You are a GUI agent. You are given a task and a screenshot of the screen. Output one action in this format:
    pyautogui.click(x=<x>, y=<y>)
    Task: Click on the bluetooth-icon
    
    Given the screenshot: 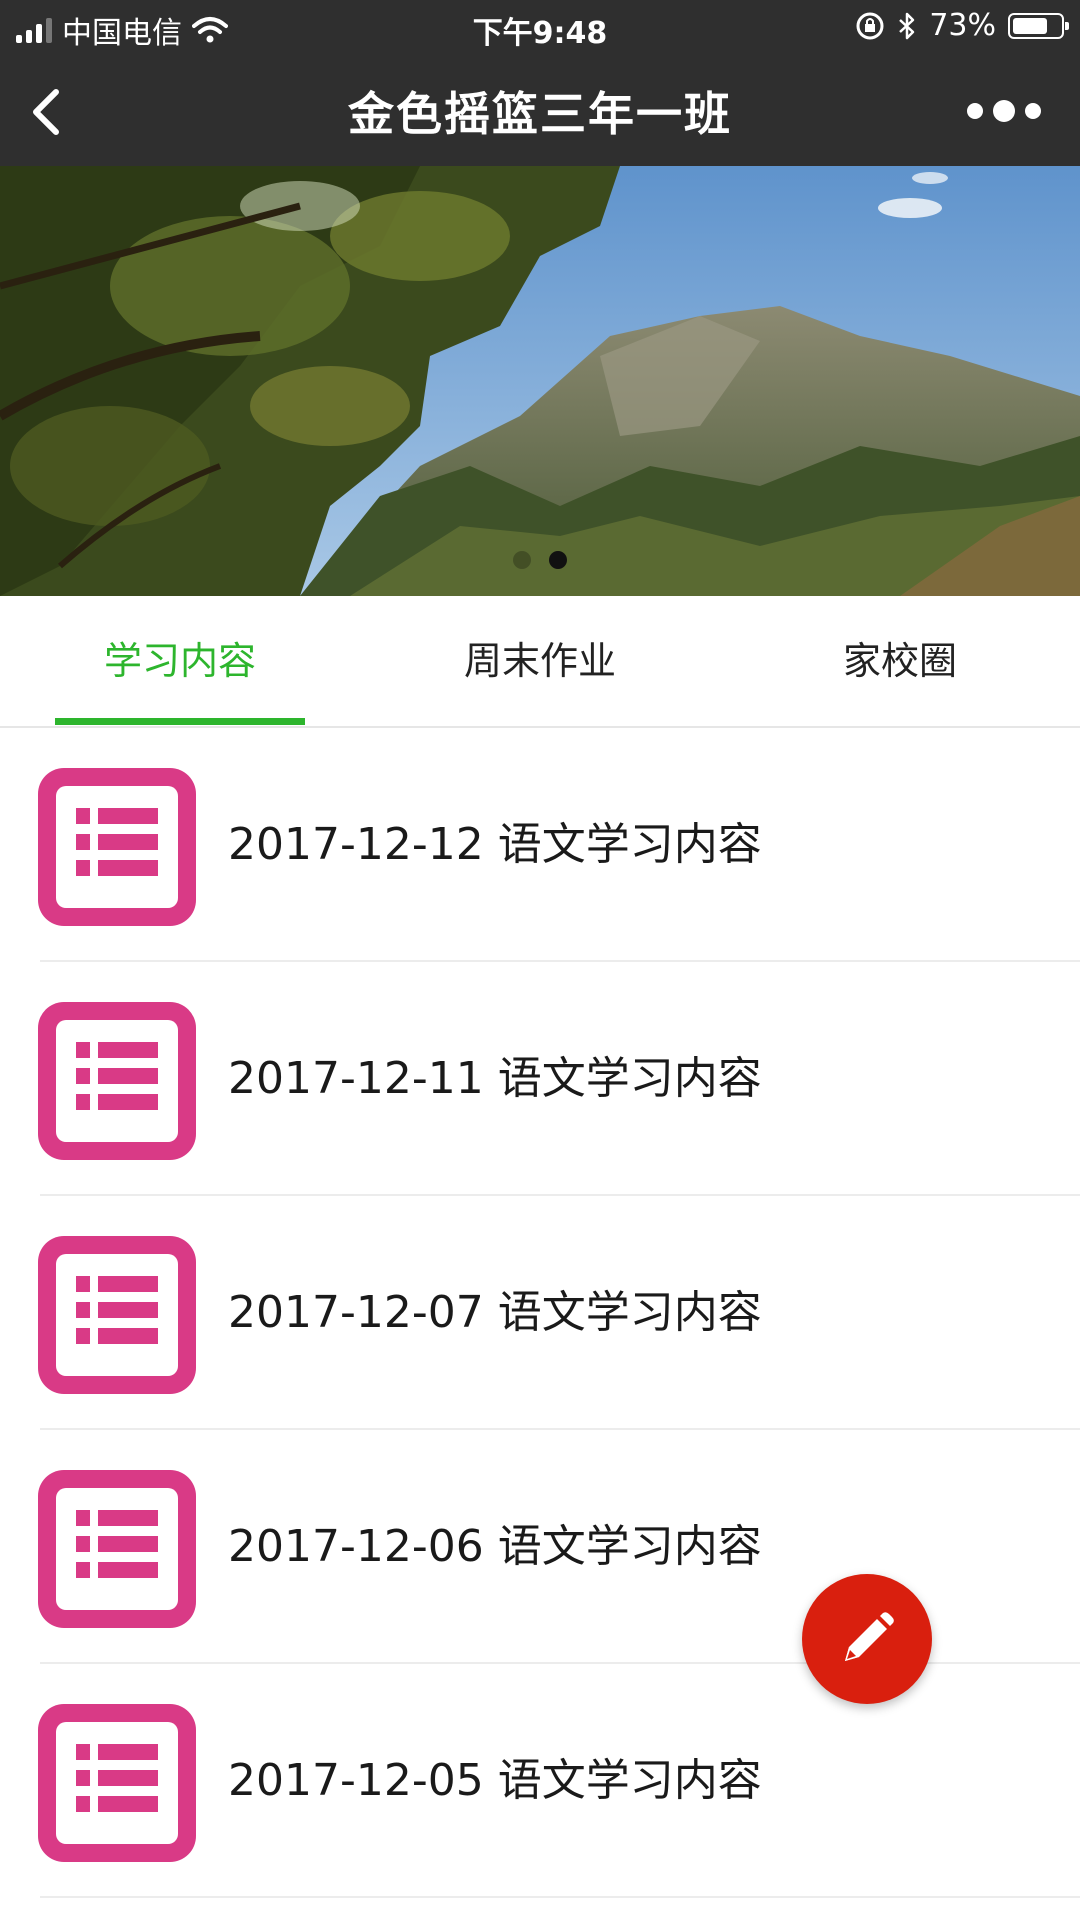 What is the action you would take?
    pyautogui.click(x=907, y=25)
    